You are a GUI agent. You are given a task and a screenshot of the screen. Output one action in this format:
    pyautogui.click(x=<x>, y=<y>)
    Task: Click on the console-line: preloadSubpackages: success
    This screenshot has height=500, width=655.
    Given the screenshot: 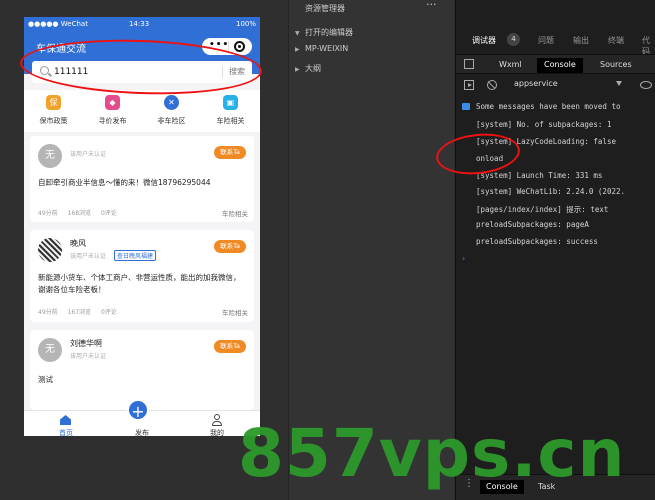 What is the action you would take?
    pyautogui.click(x=537, y=241)
    